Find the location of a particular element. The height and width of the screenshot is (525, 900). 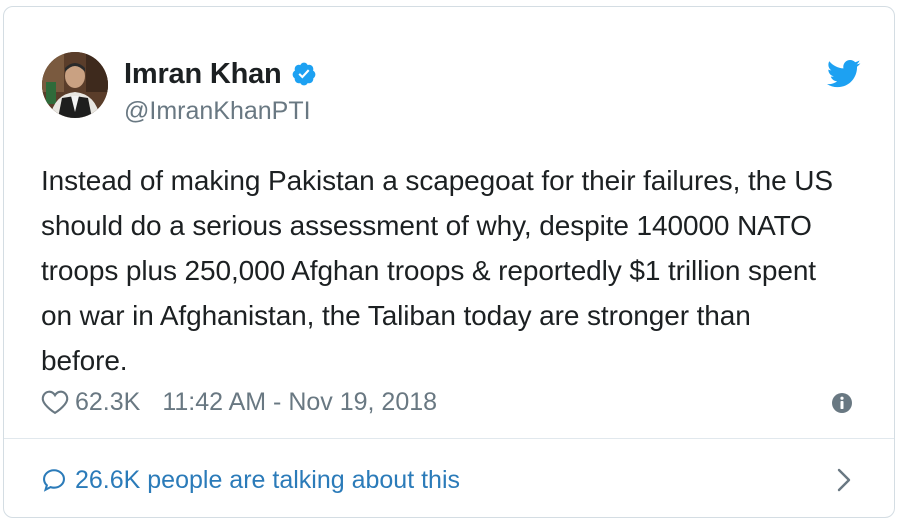

avatar-photo is located at coordinates (75, 85).